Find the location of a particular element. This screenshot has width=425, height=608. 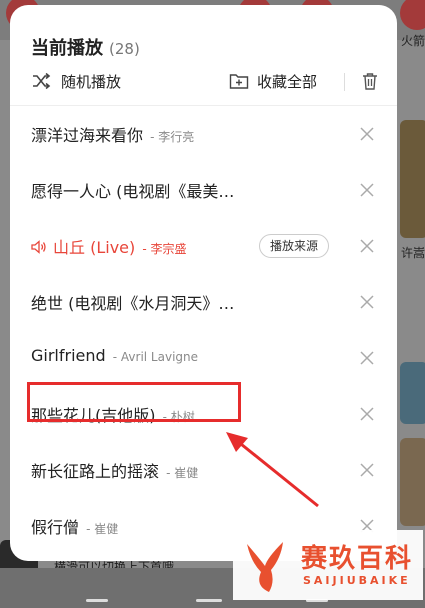

playlist-toolbar: 随机播放 收藏全部 is located at coordinates (203, 81).